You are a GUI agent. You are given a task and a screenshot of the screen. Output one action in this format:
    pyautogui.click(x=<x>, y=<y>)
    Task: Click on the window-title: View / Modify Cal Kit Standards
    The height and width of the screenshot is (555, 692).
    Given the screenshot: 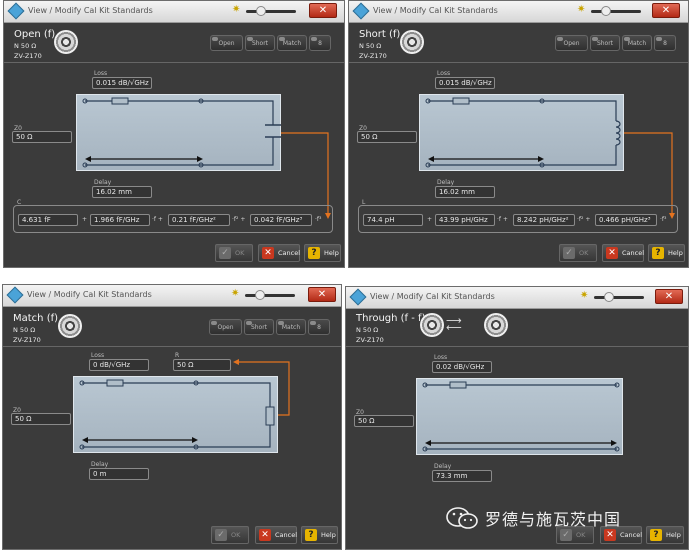 What is the action you would take?
    pyautogui.click(x=90, y=10)
    